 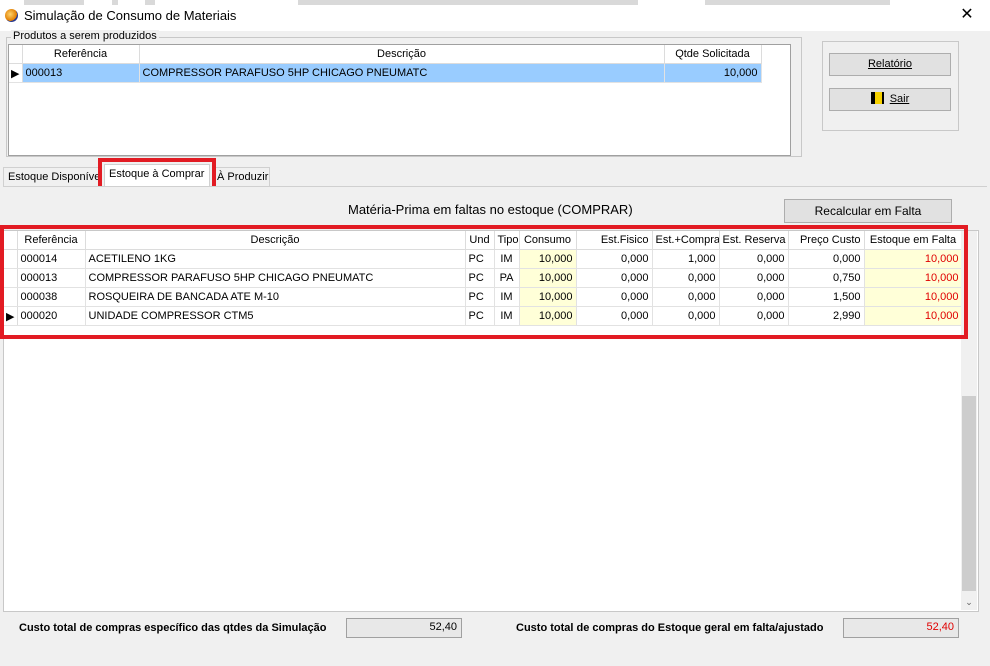 I want to click on exit-button-label: Sair, so click(x=899, y=99).